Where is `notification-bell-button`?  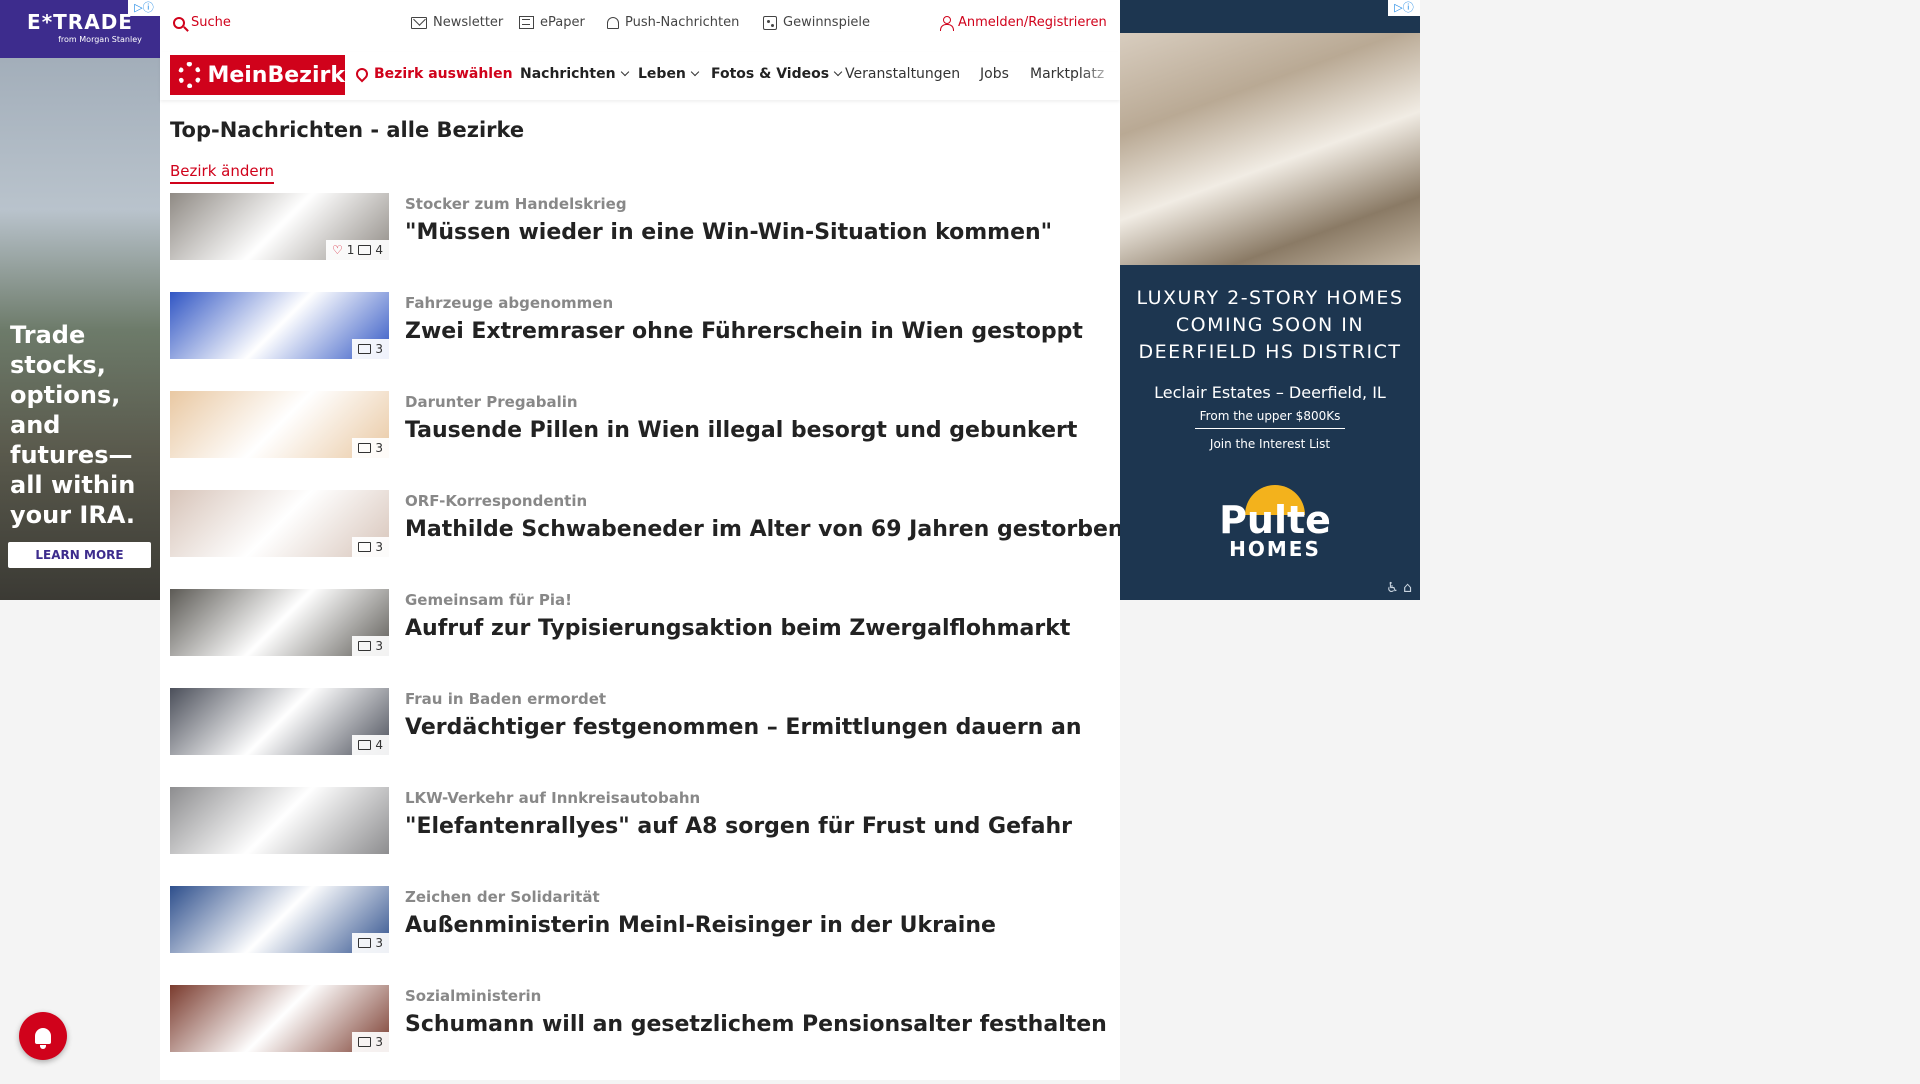 notification-bell-button is located at coordinates (43, 1036).